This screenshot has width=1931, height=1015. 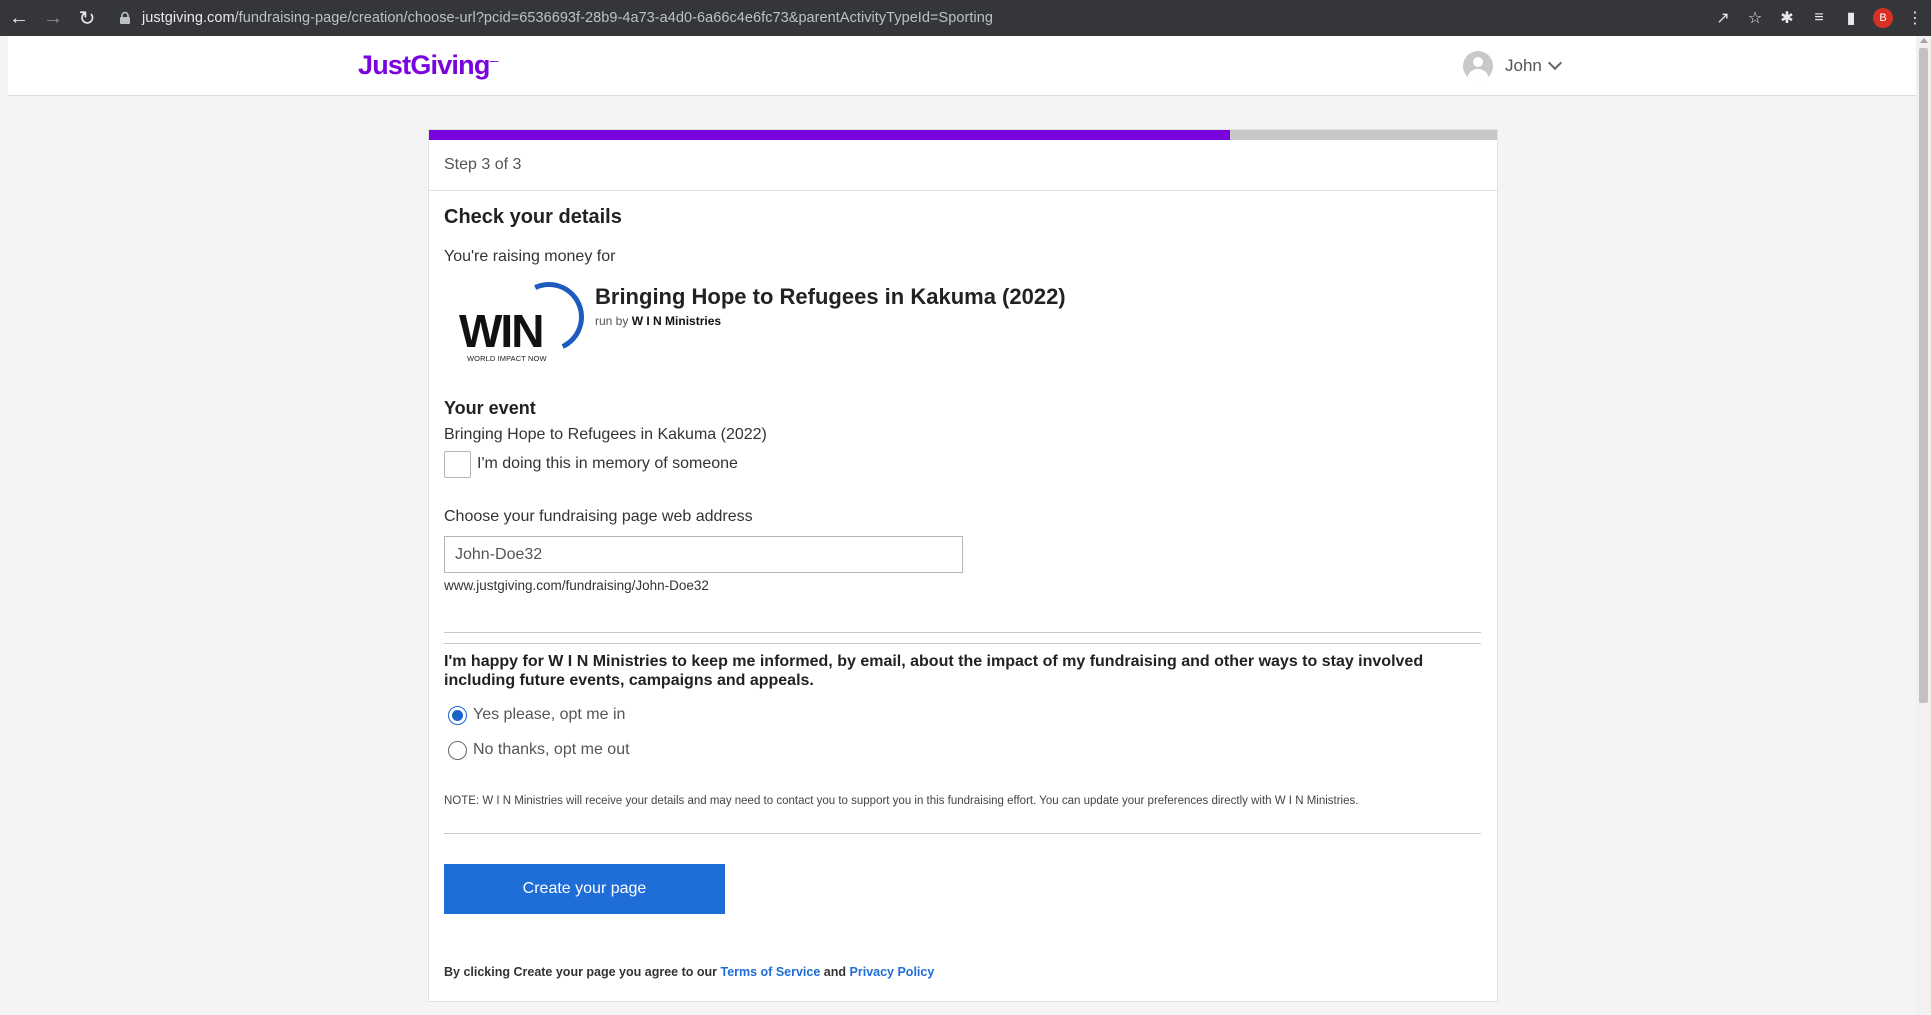 I want to click on privacy-policy-link: Privacy Policy, so click(x=892, y=972).